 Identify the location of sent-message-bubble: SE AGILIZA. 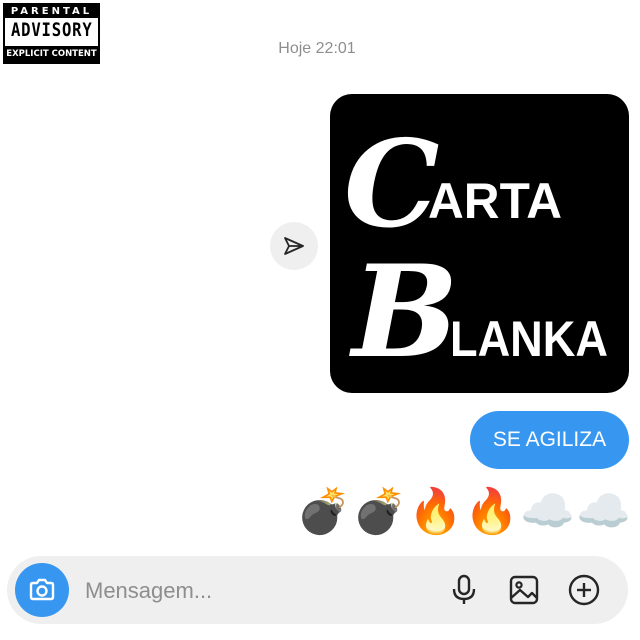
(549, 440).